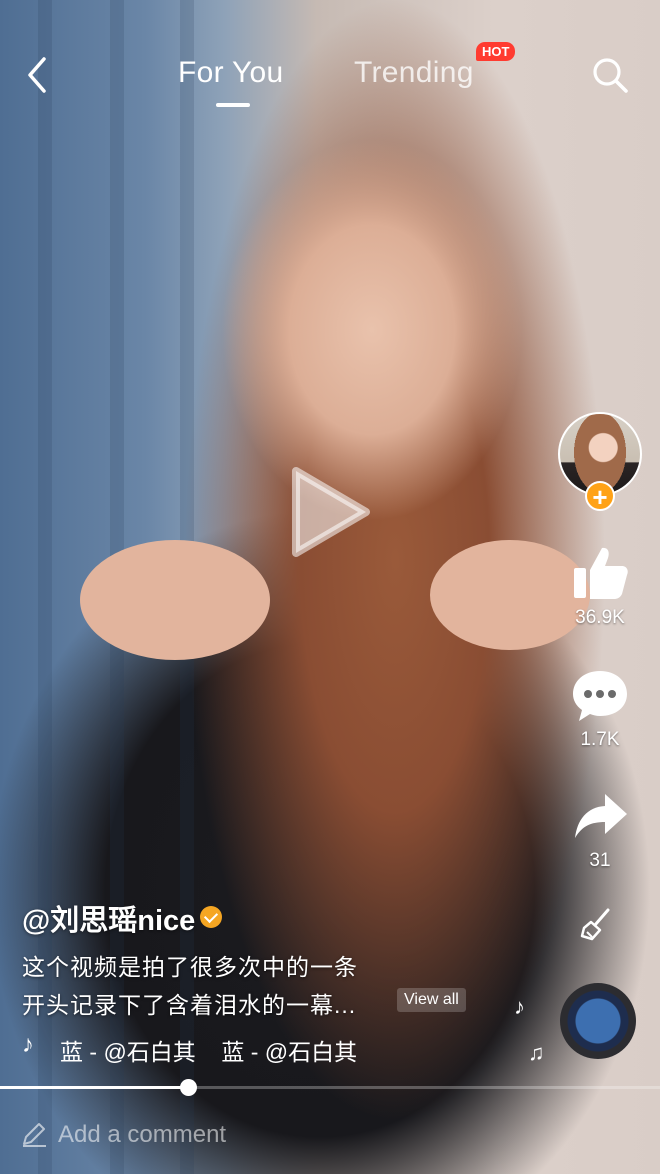 The height and width of the screenshot is (1174, 660). What do you see at coordinates (189, 1087) in the screenshot?
I see `progress-knob` at bounding box center [189, 1087].